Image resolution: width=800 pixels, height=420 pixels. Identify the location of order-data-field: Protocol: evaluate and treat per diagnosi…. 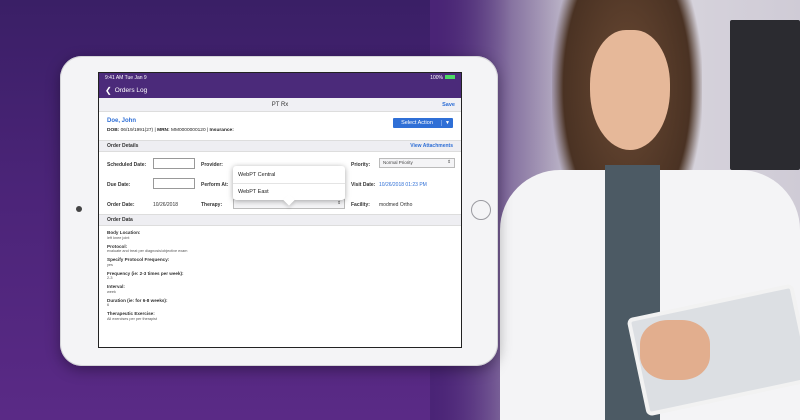
(280, 249).